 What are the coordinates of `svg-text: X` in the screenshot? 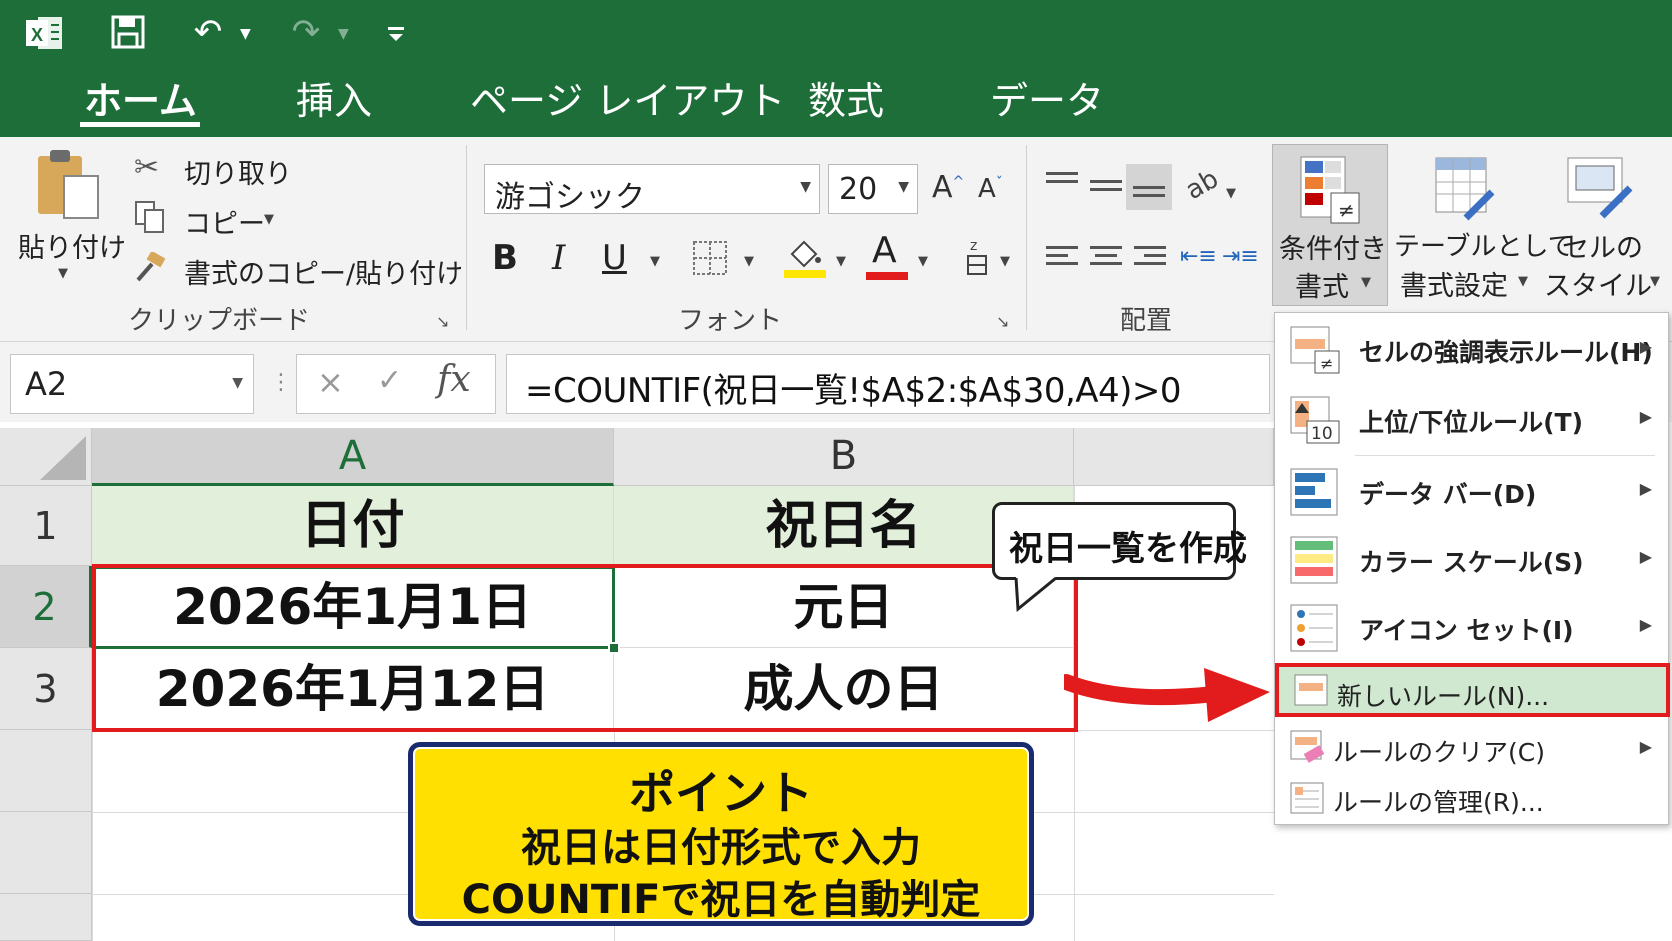 It's located at (37, 35).